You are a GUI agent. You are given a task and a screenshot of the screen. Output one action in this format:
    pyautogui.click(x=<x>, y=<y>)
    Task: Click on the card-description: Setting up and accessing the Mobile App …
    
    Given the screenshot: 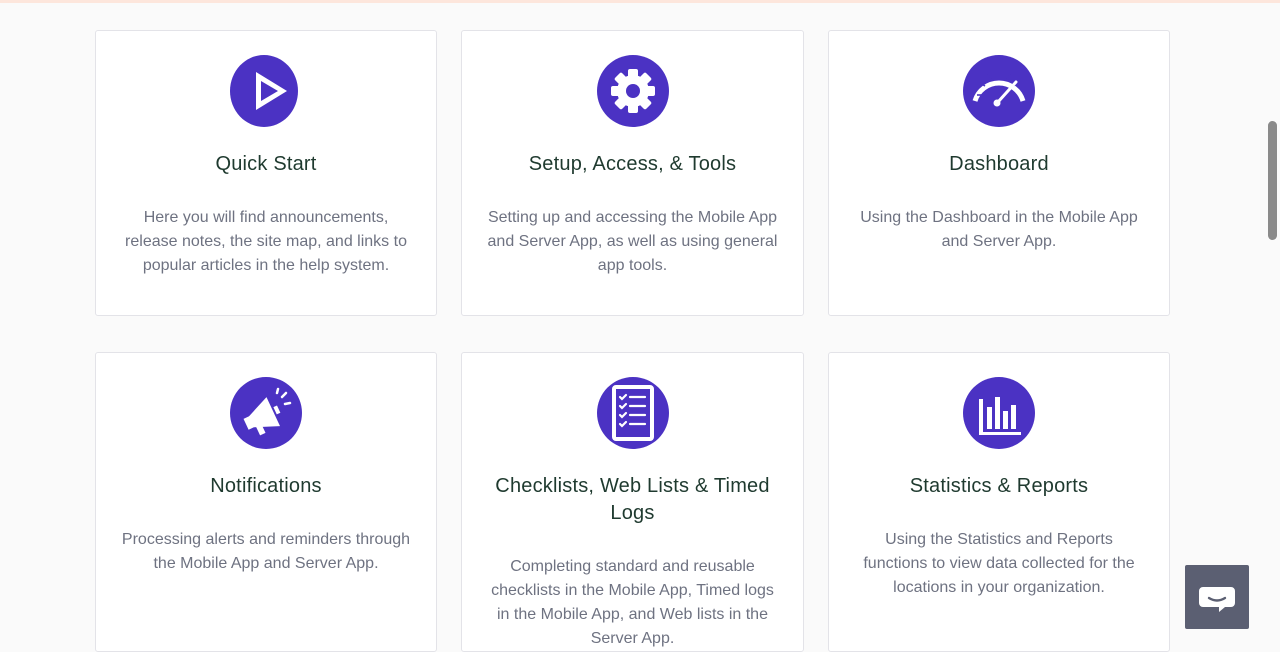 What is the action you would take?
    pyautogui.click(x=632, y=241)
    